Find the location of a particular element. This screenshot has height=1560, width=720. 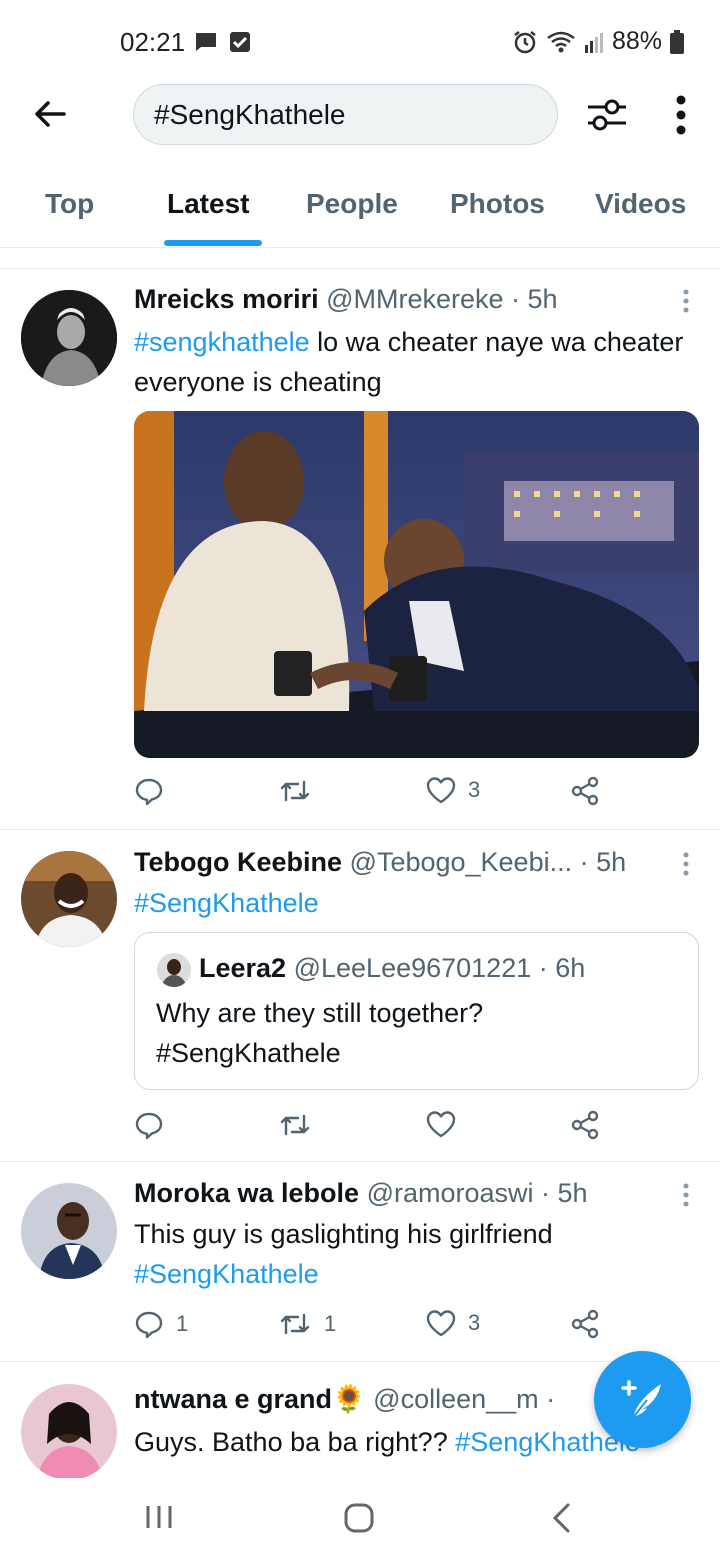

active-tab-indicator is located at coordinates (213, 243).